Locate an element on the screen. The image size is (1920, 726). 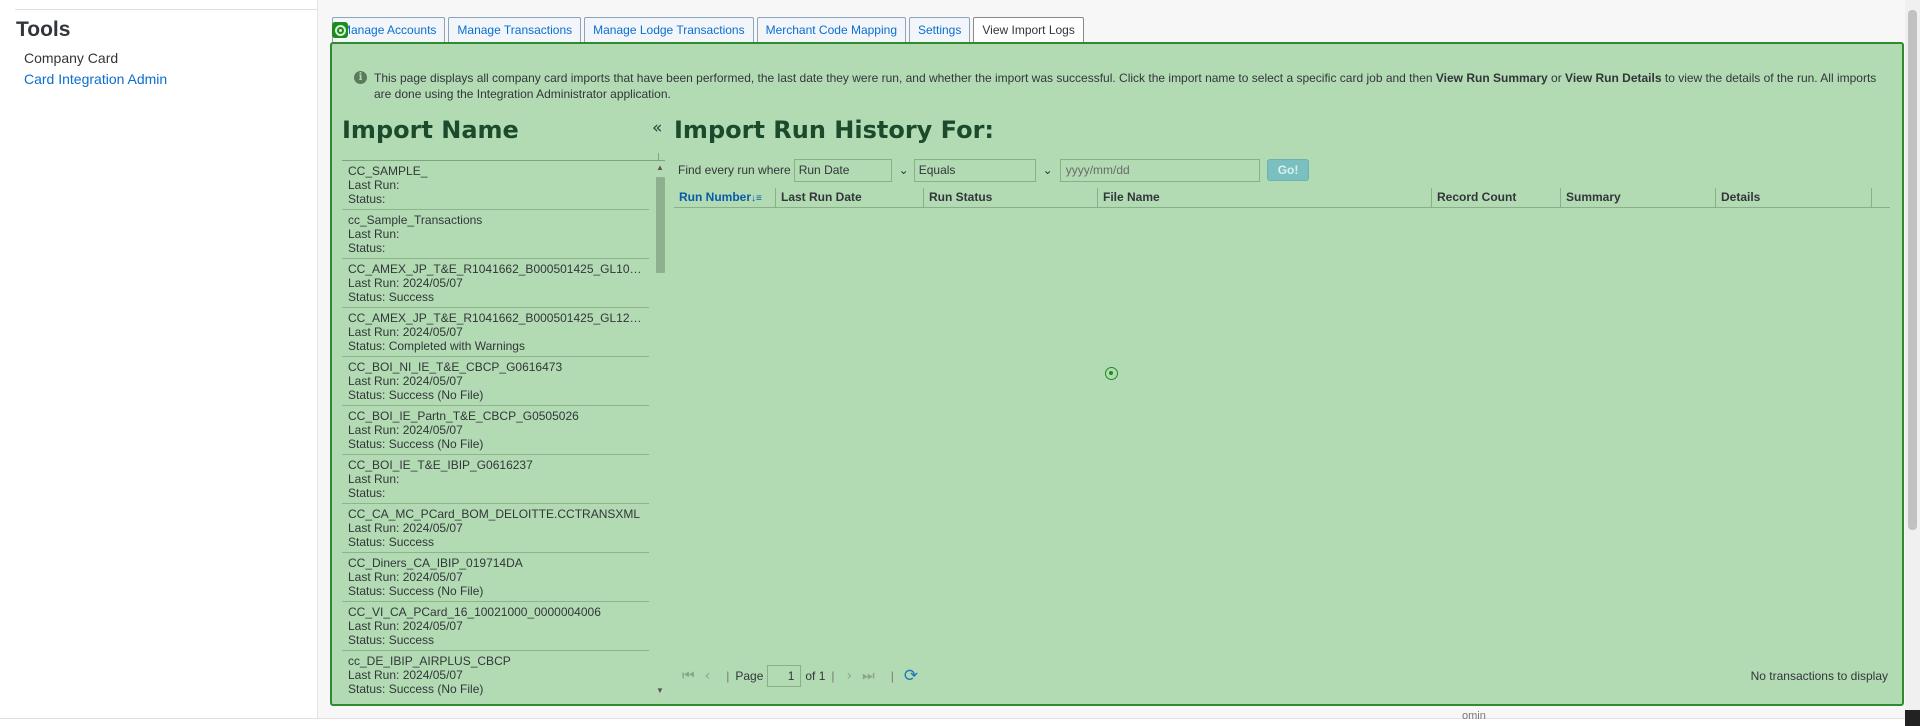
import-item-name: CC_Diners_CA_IBIP_019714DA is located at coordinates (435, 563).